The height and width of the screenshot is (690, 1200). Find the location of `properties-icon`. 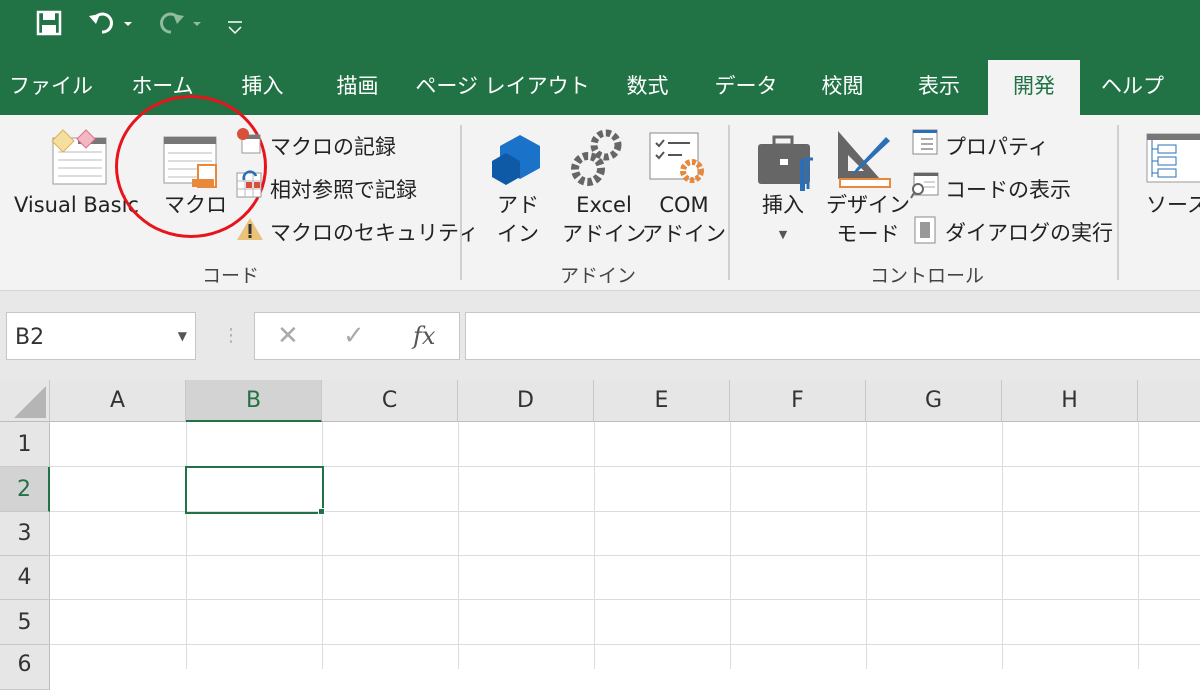

properties-icon is located at coordinates (925, 144).